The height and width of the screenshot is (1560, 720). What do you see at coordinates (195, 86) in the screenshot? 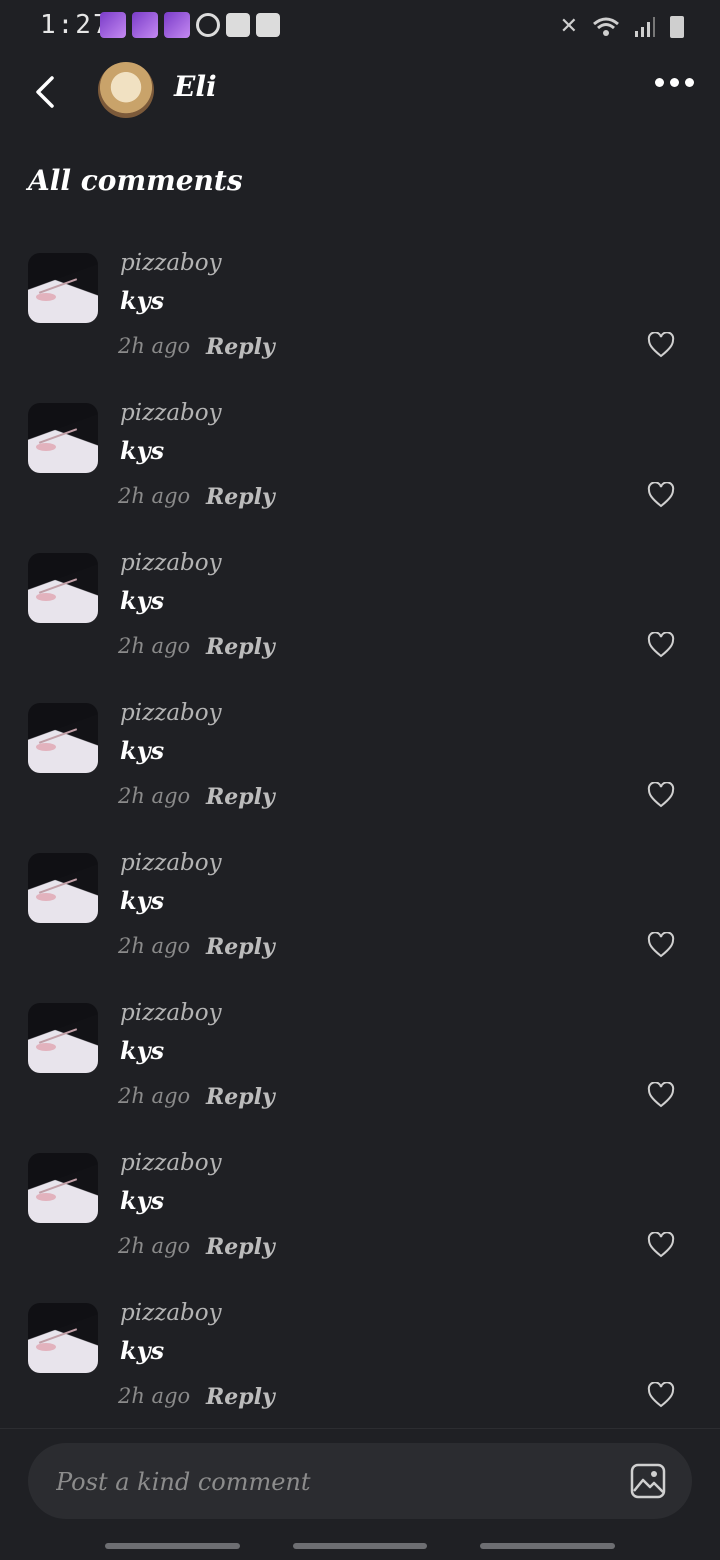
I see `page-title: Eli` at bounding box center [195, 86].